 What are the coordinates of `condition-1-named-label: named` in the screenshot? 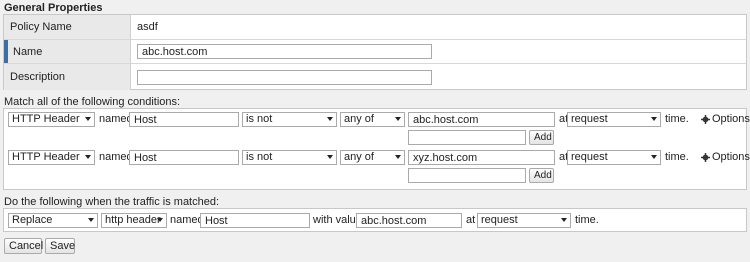 It's located at (116, 119).